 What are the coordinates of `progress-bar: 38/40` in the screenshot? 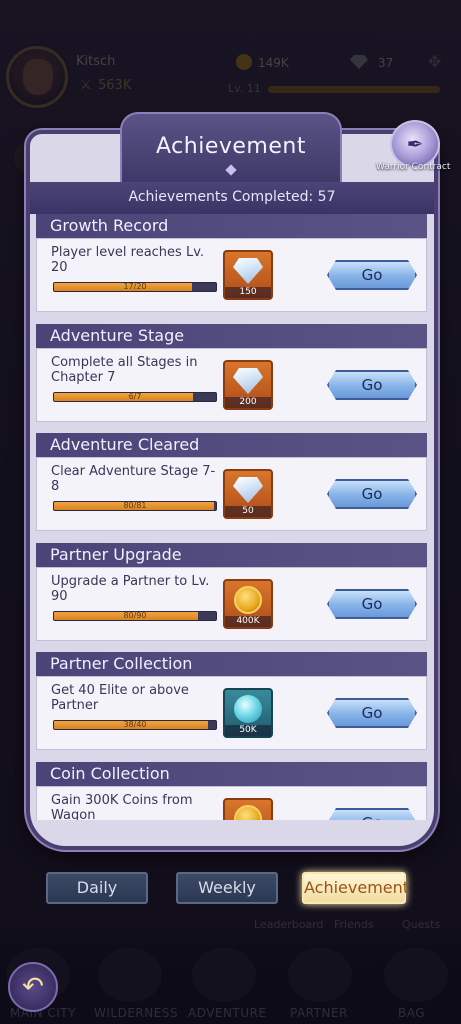 It's located at (135, 725).